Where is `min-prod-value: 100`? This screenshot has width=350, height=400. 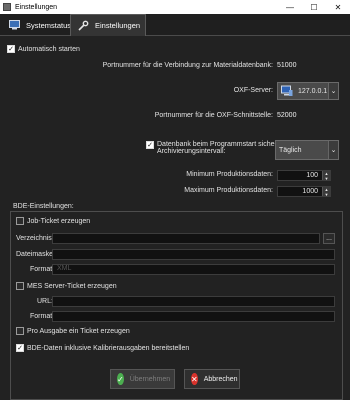 min-prod-value: 100 is located at coordinates (312, 175).